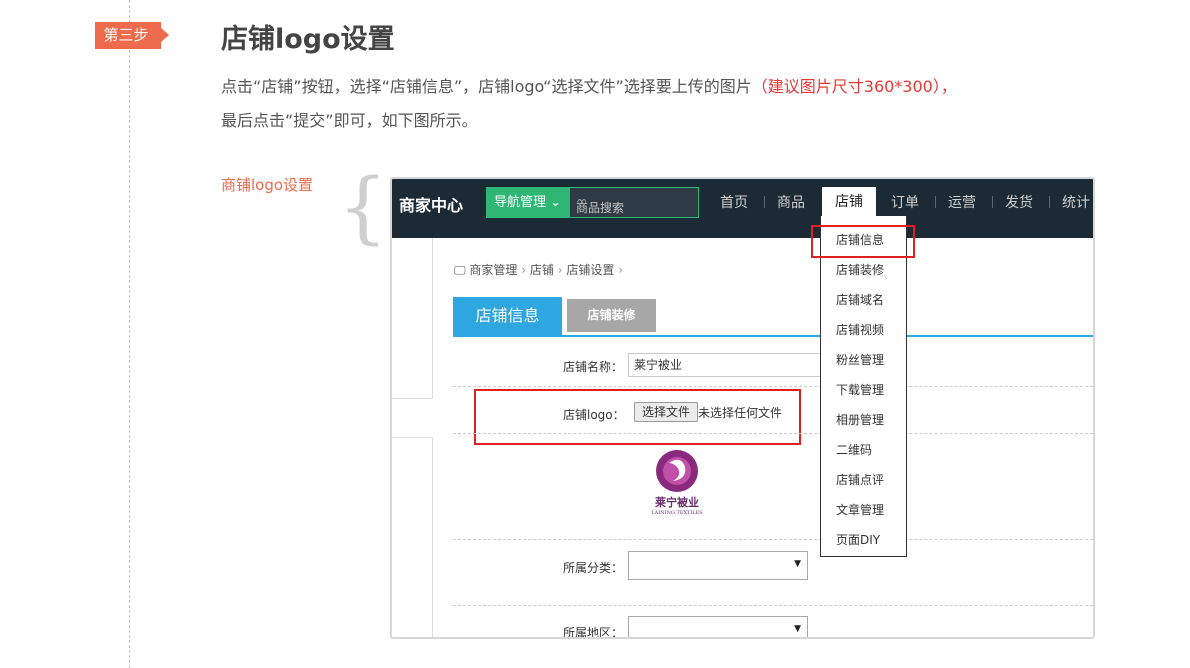  What do you see at coordinates (1019, 202) in the screenshot?
I see `menu-delivery: 发货` at bounding box center [1019, 202].